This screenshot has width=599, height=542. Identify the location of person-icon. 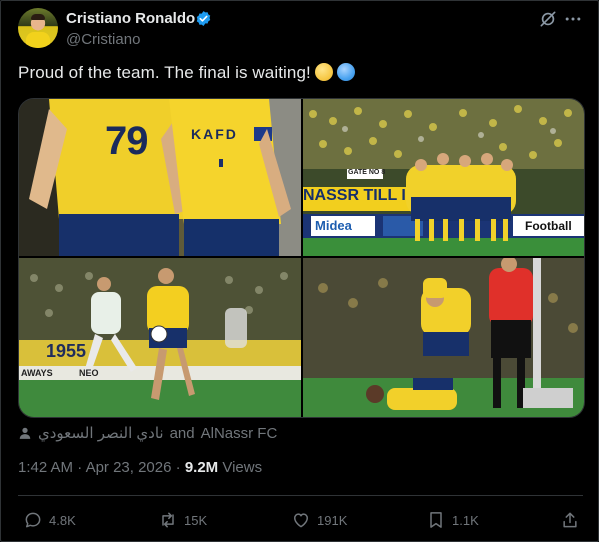
(25, 433).